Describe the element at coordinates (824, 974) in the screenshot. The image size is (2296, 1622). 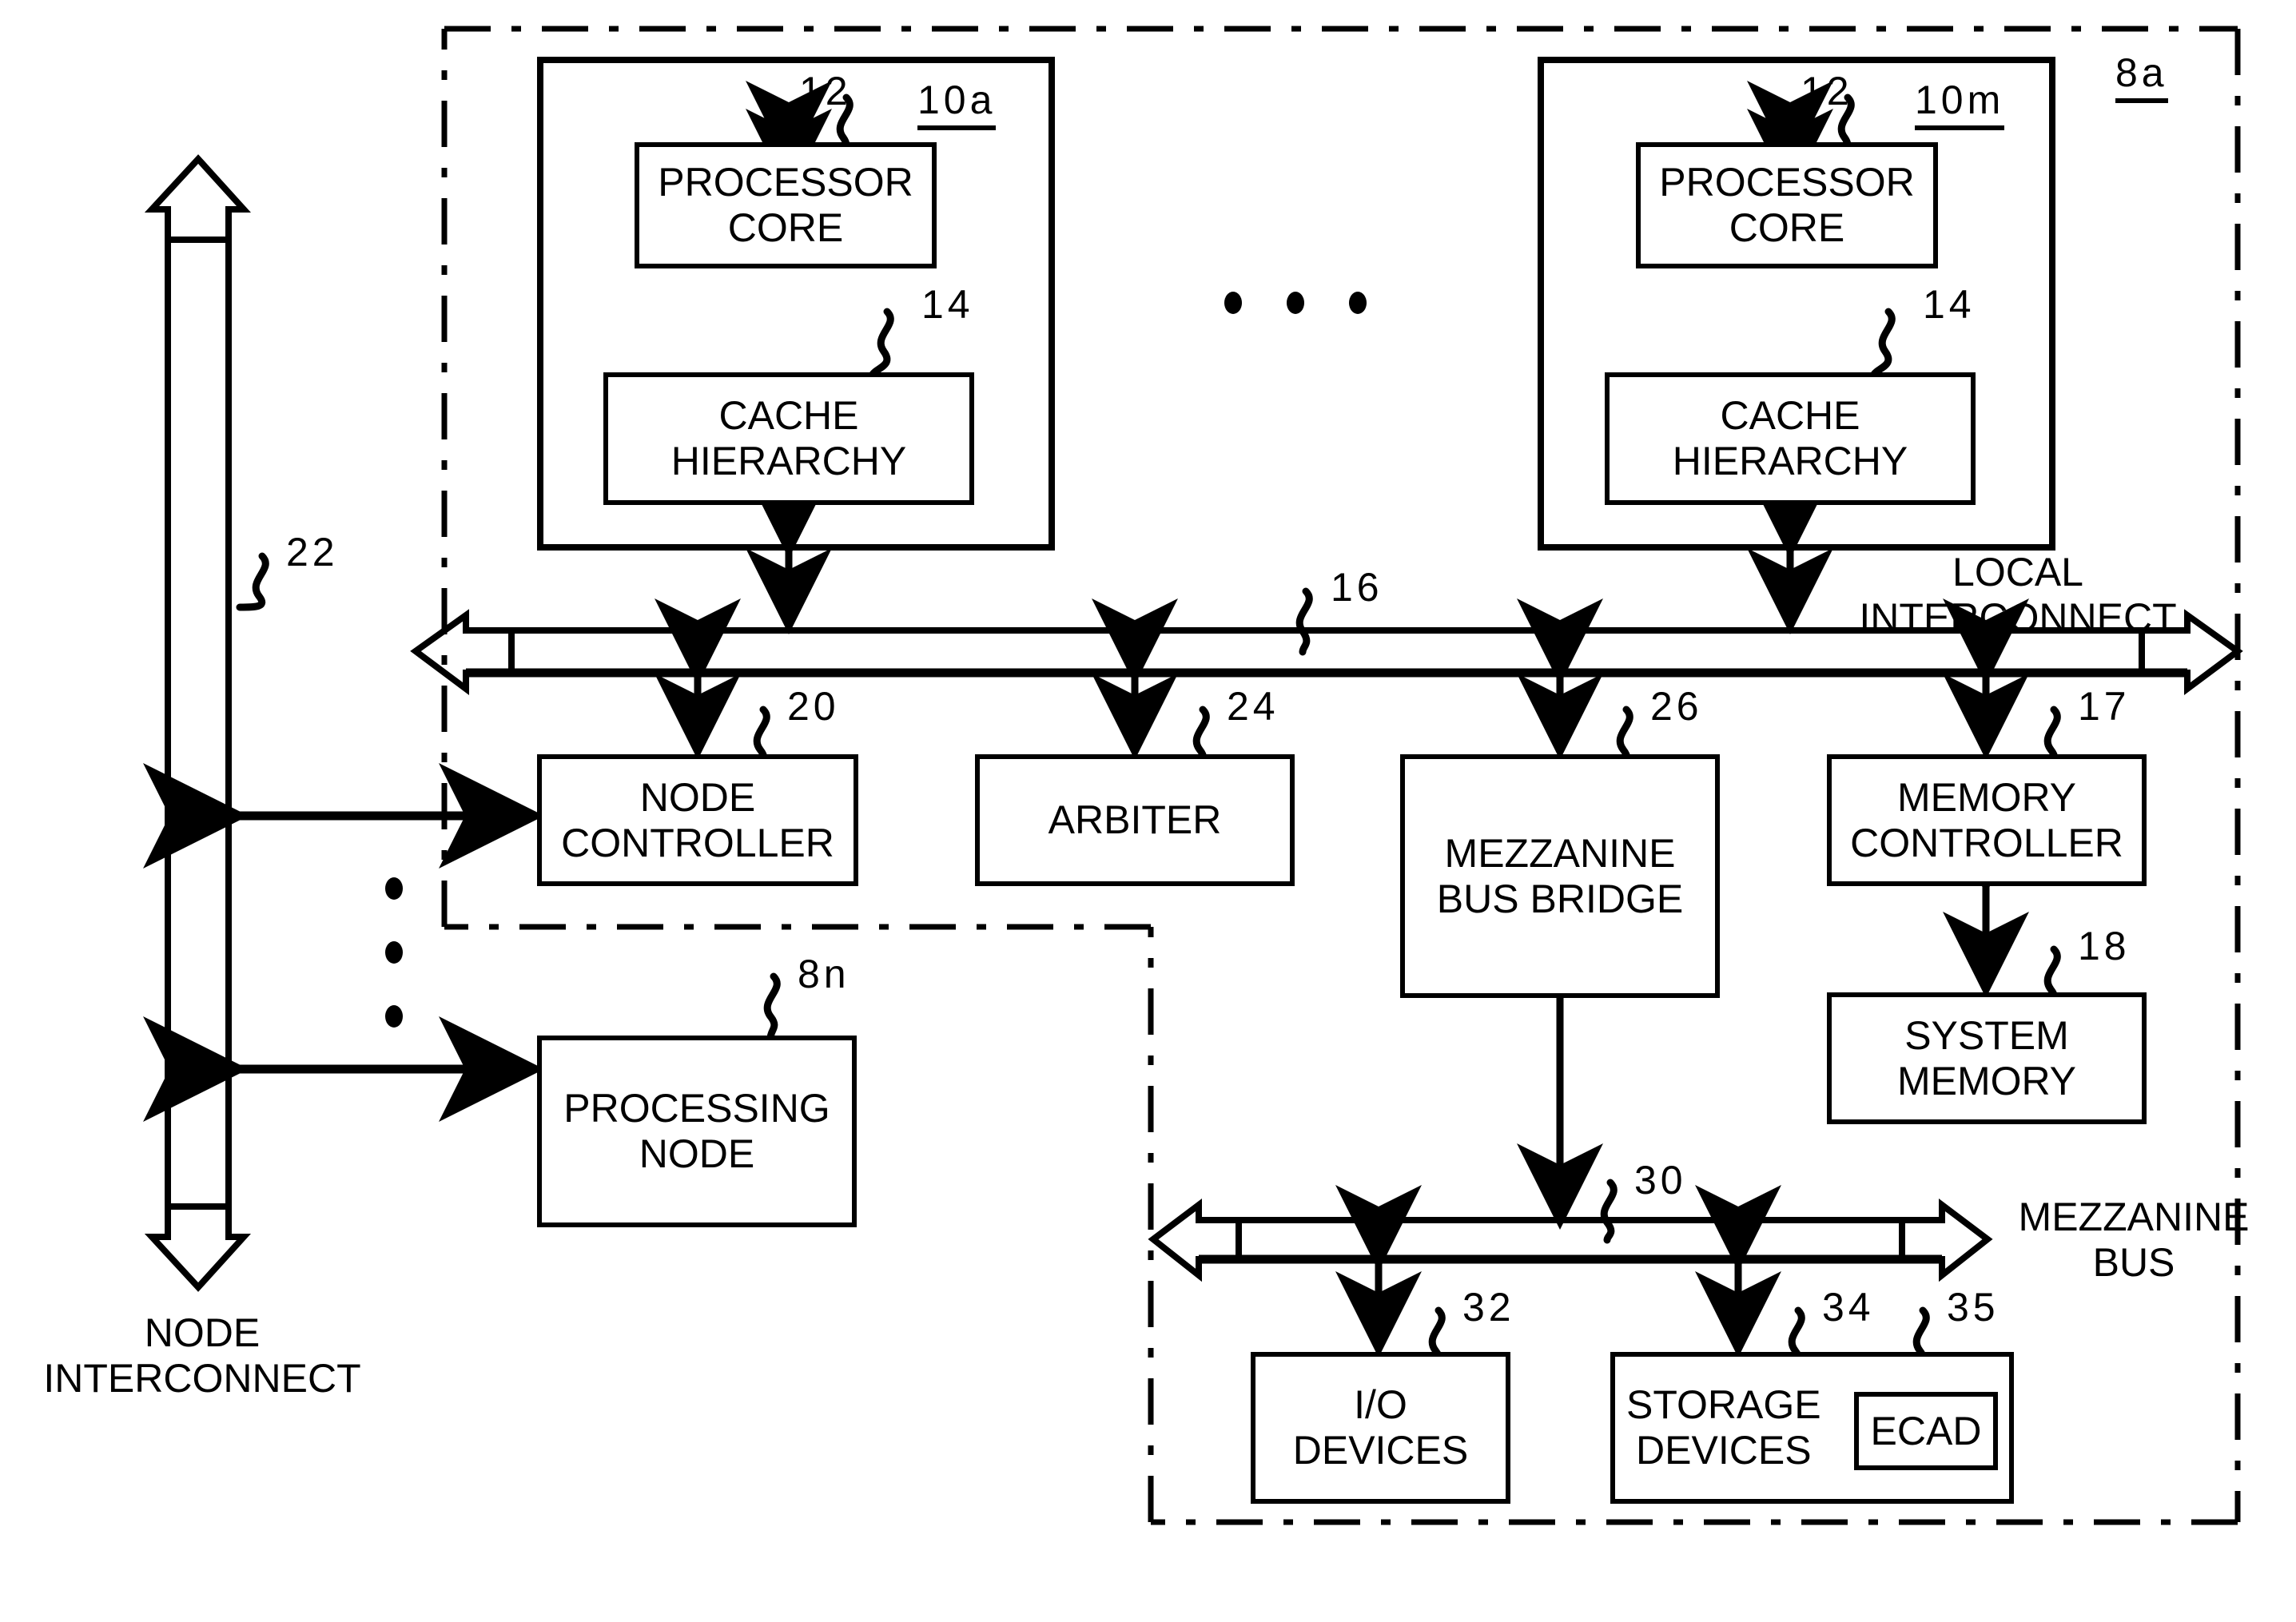
I see `ref-8n: 8n` at that location.